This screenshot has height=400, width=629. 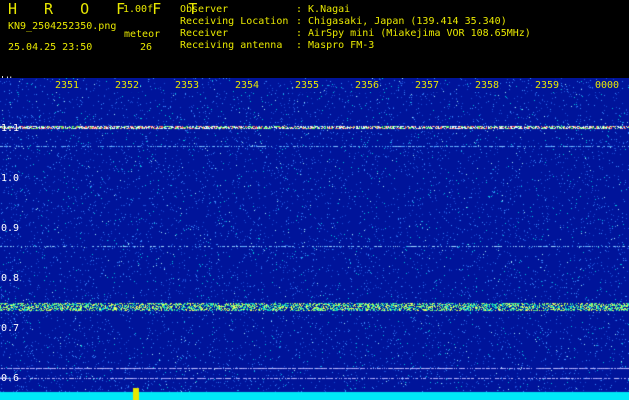 I want to click on y-tick-0-7: 0.7, so click(x=10, y=328).